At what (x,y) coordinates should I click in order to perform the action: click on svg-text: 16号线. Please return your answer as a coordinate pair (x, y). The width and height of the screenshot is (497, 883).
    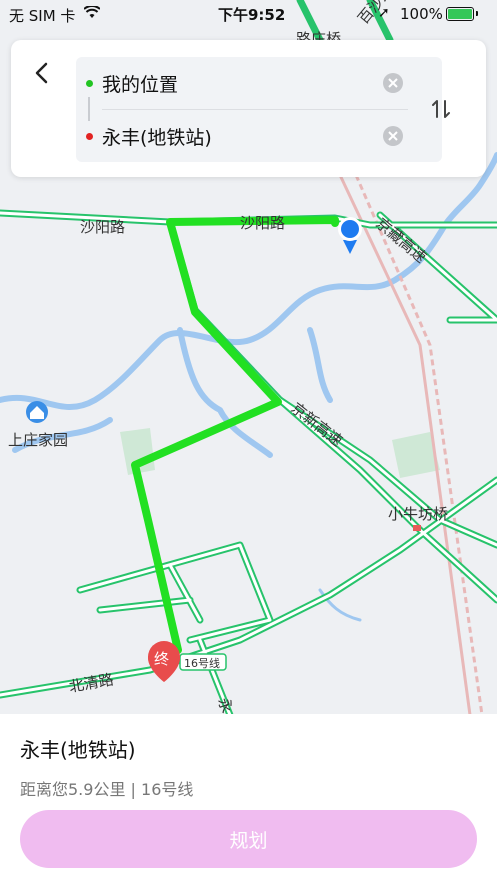
    Looking at the image, I should click on (202, 663).